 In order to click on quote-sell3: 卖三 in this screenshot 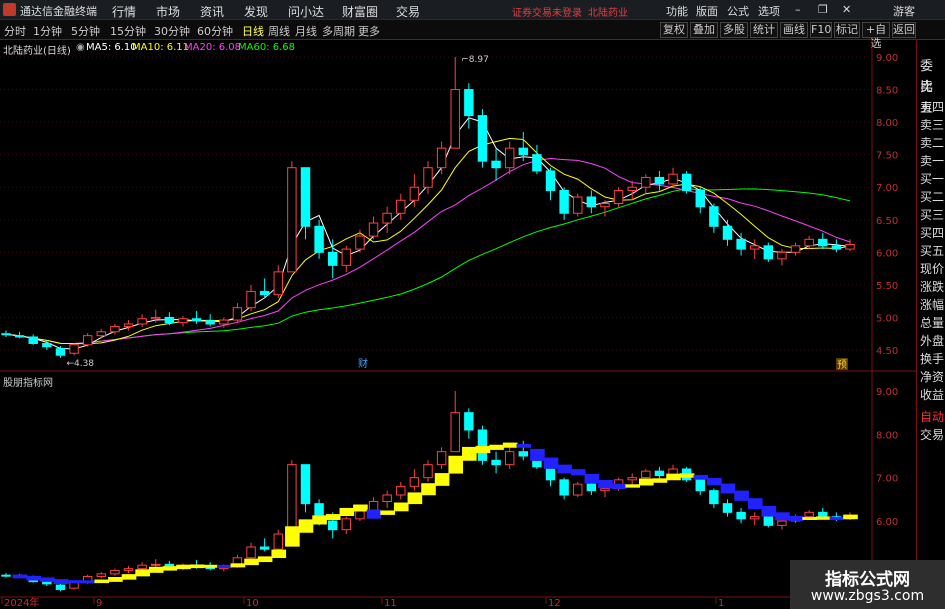, I will do `click(931, 125)`.